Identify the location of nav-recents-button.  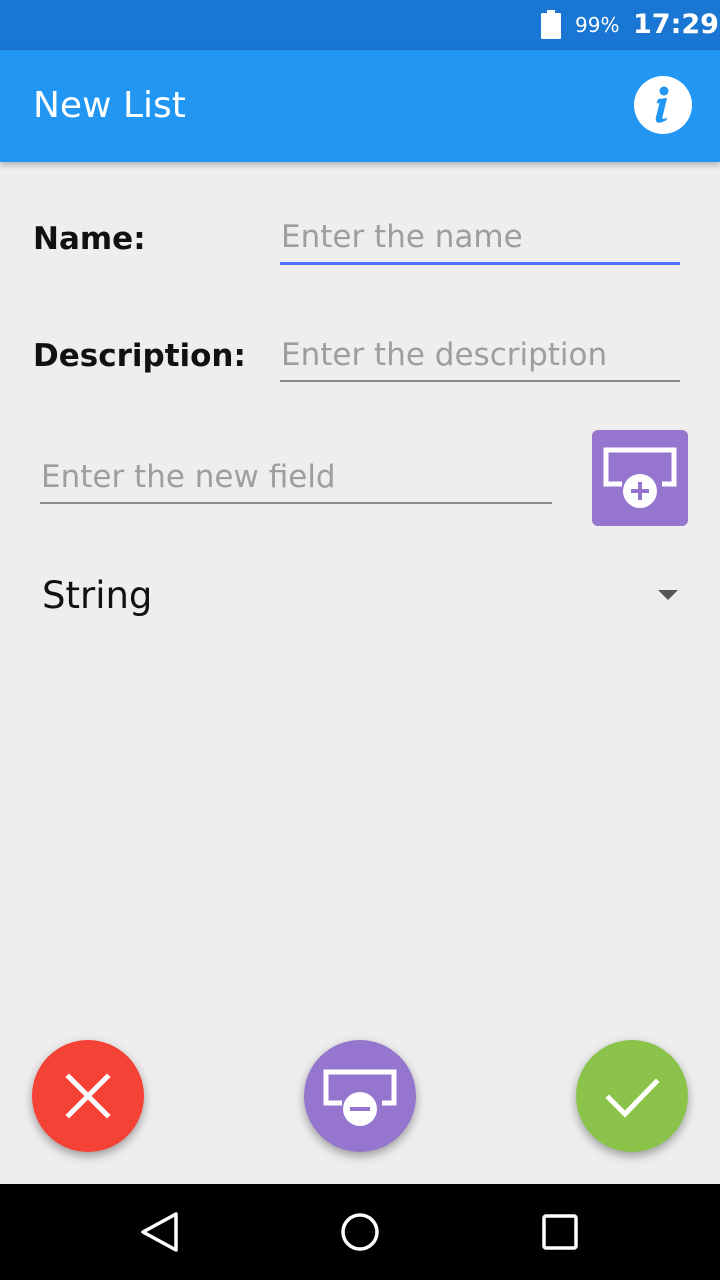
(560, 1232).